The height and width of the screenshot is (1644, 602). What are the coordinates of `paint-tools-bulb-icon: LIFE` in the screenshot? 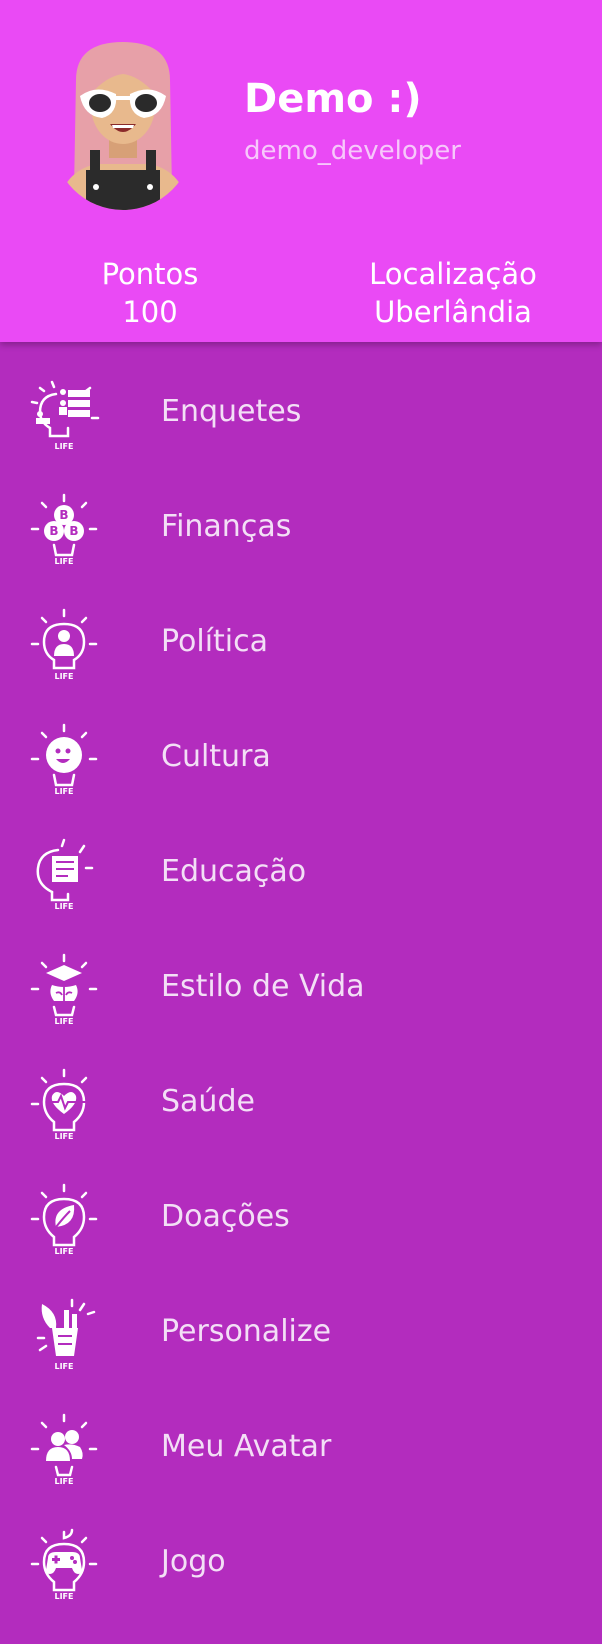 It's located at (66, 1334).